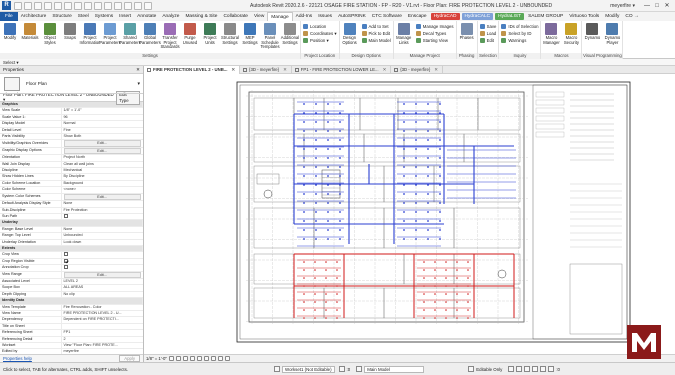 Image resolution: width=675 pixels, height=375 pixels. I want to click on tab-modify: Modify, so click(612, 16).